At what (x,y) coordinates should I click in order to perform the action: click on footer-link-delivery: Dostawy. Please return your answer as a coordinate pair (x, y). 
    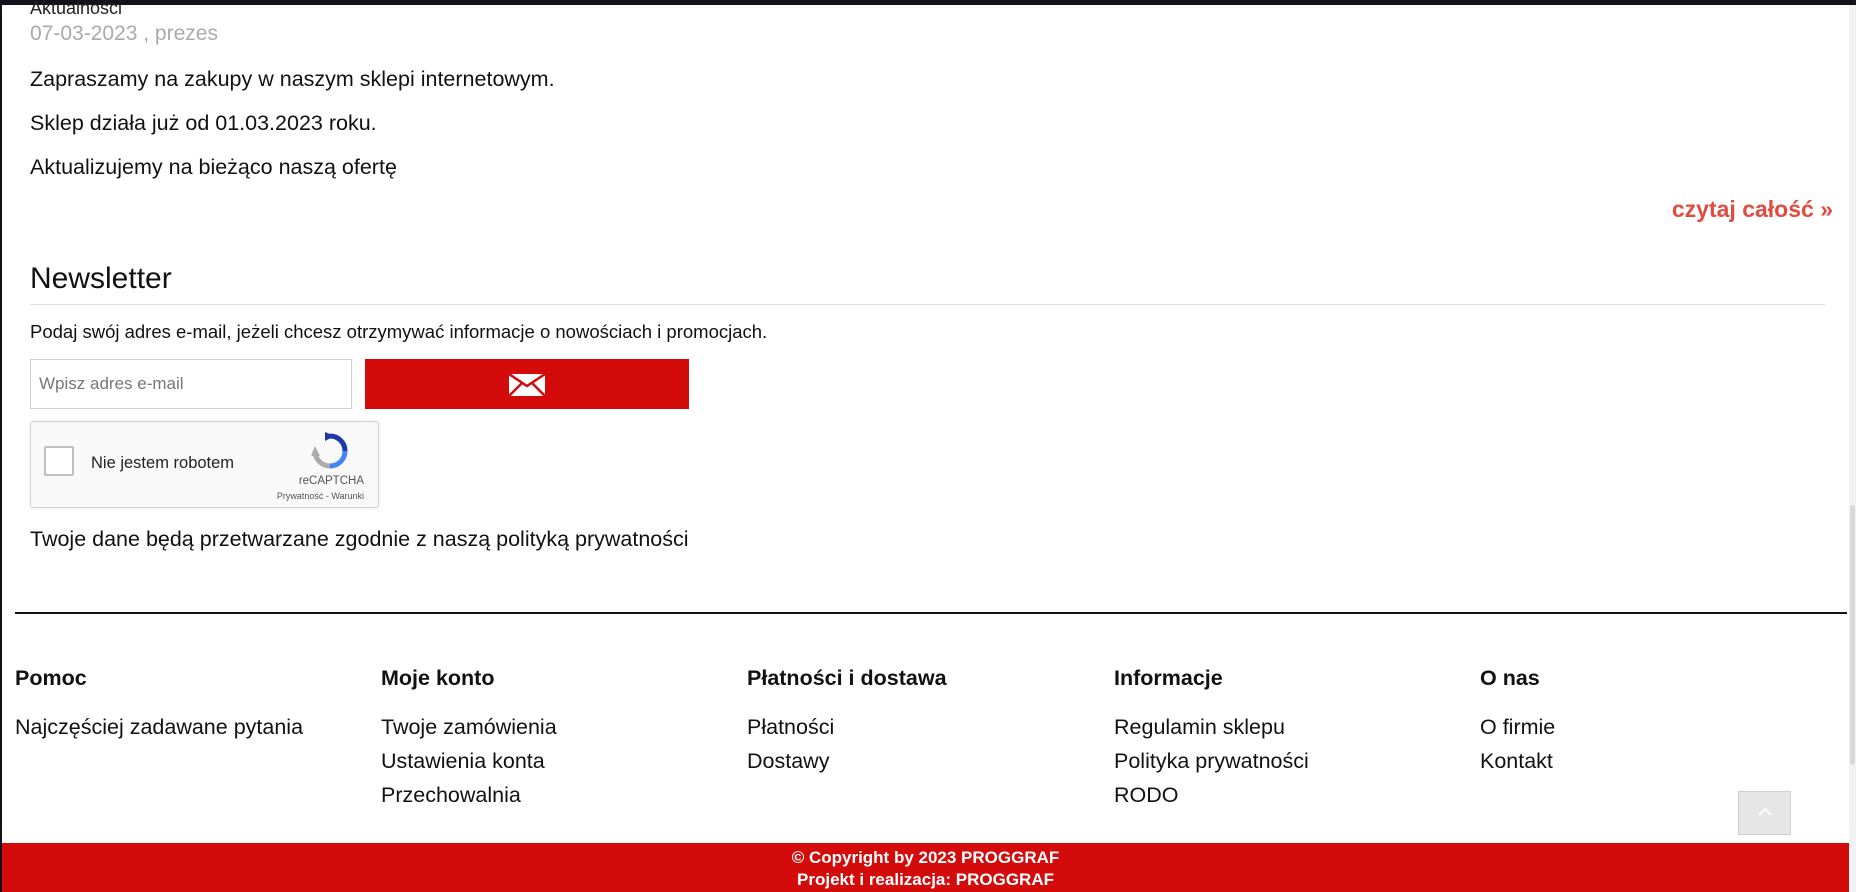
    Looking at the image, I should click on (847, 761).